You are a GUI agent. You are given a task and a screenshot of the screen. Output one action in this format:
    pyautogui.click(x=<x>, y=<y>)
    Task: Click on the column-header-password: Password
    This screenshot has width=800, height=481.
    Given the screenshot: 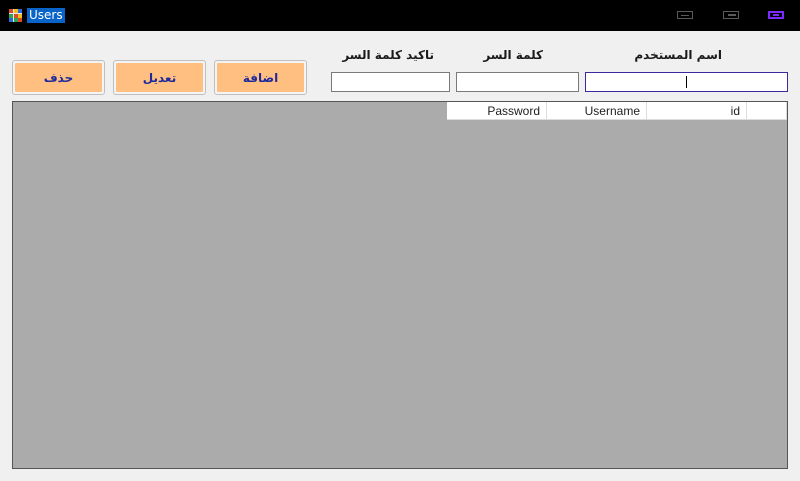 What is the action you would take?
    pyautogui.click(x=497, y=111)
    